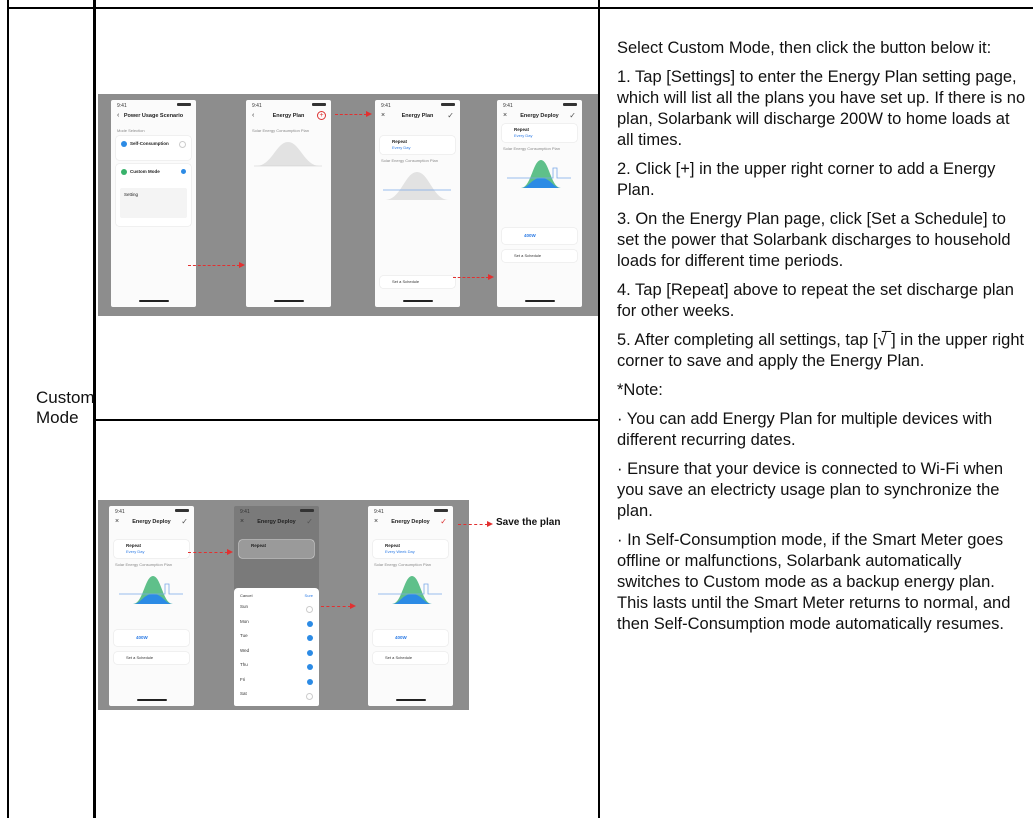  Describe the element at coordinates (65, 407) in the screenshot. I see `section-label: Custom Mode` at that location.